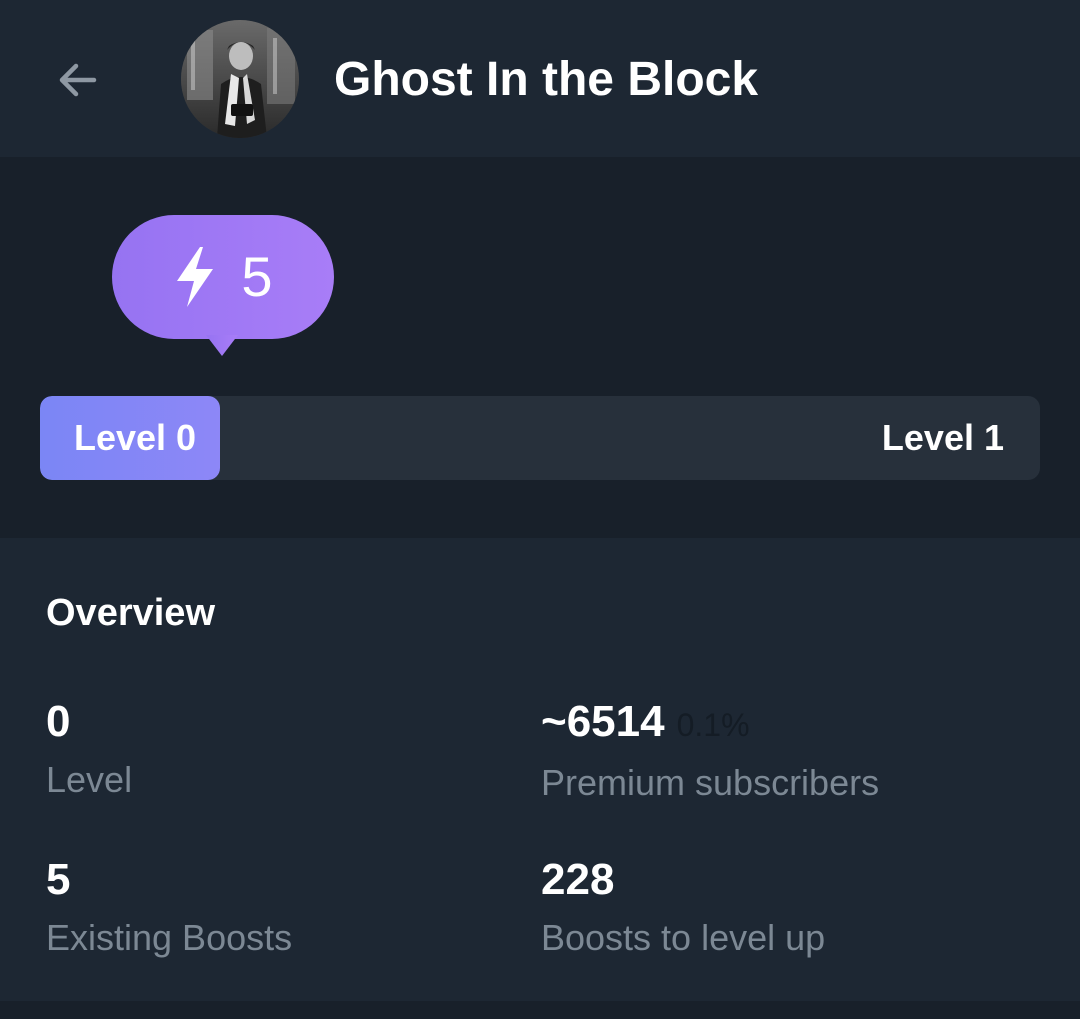 Image resolution: width=1080 pixels, height=1019 pixels. I want to click on overview-title: Overview, so click(130, 613).